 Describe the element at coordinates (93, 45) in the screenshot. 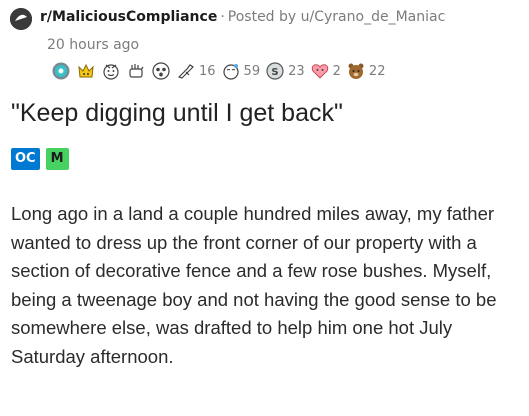

I see `post-time: 20 hours ago` at that location.